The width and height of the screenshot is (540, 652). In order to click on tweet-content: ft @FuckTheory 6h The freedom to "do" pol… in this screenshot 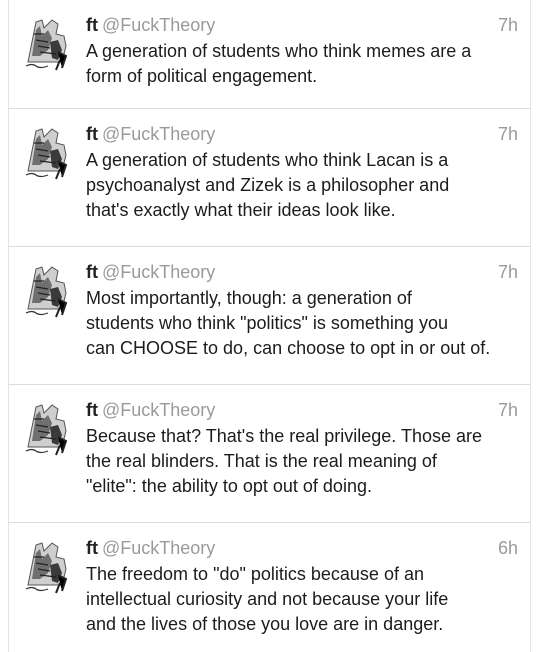, I will do `click(302, 587)`.